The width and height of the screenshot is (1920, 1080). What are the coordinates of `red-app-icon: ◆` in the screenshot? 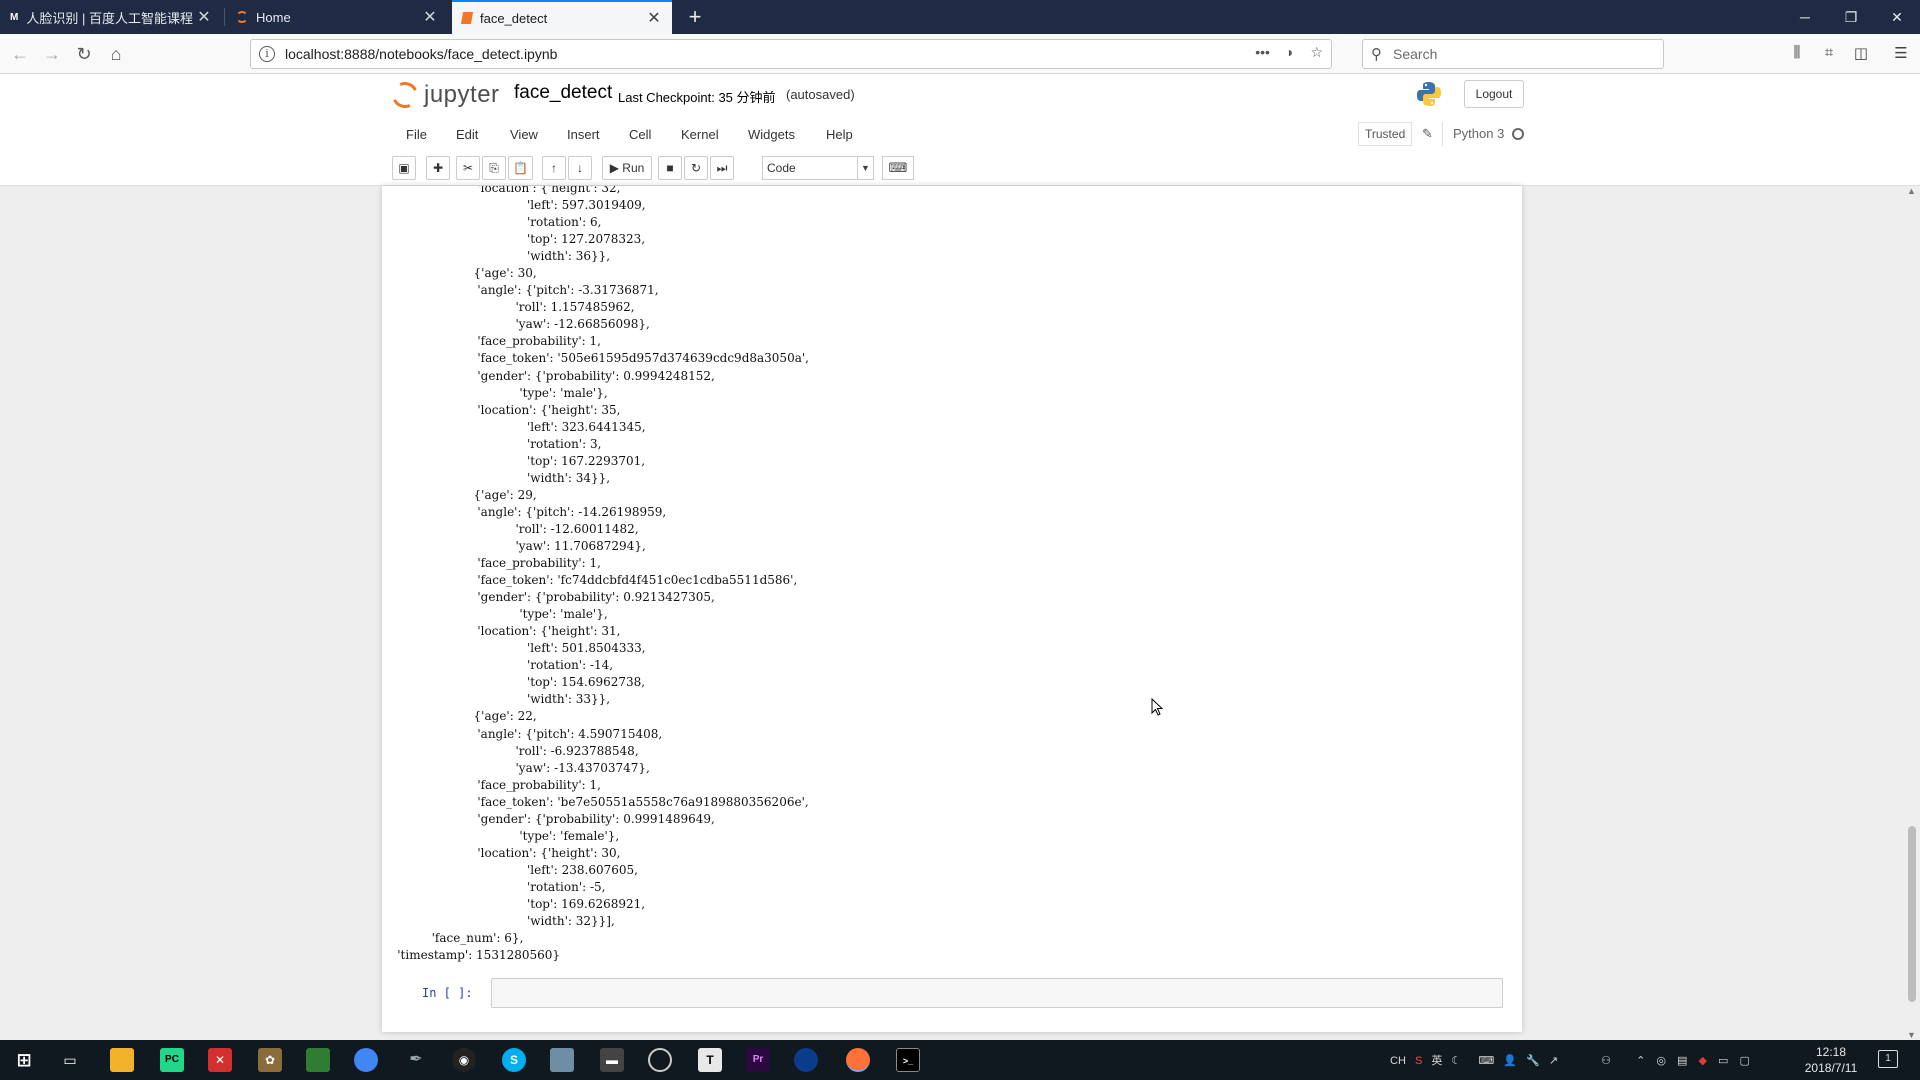 It's located at (1702, 1061).